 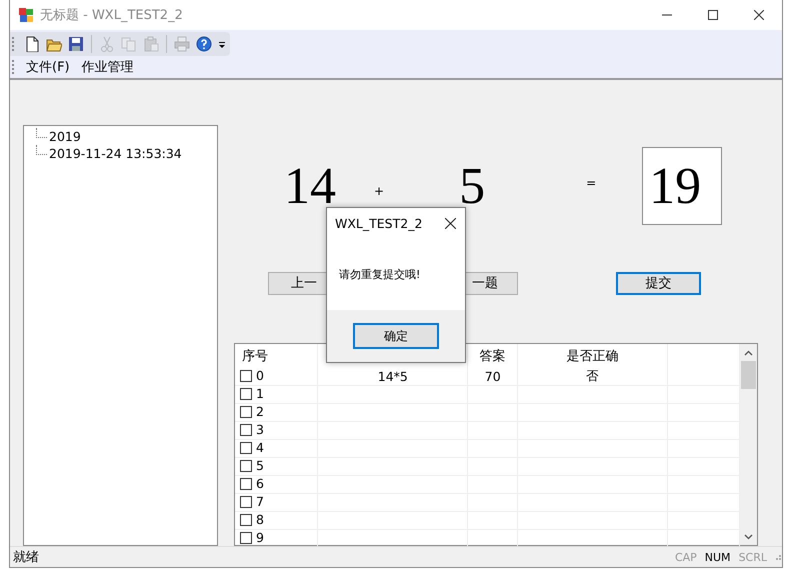 What do you see at coordinates (686, 557) in the screenshot?
I see `status-indicator: CAP` at bounding box center [686, 557].